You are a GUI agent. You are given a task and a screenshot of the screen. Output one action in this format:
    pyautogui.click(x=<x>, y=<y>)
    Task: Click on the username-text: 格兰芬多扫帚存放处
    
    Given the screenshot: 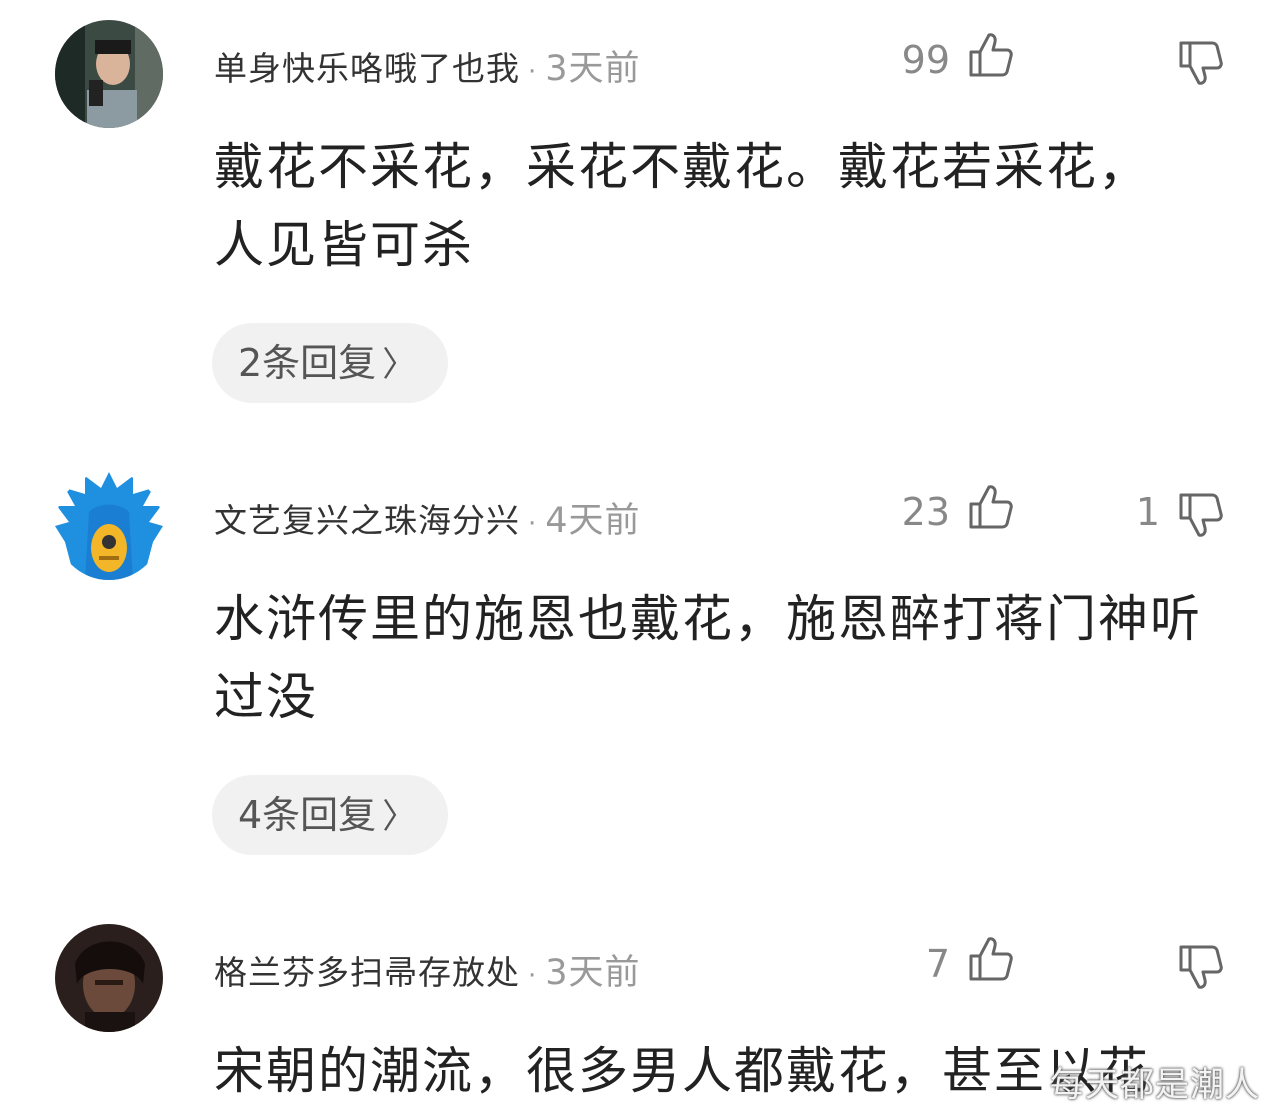 What is the action you would take?
    pyautogui.click(x=367, y=972)
    